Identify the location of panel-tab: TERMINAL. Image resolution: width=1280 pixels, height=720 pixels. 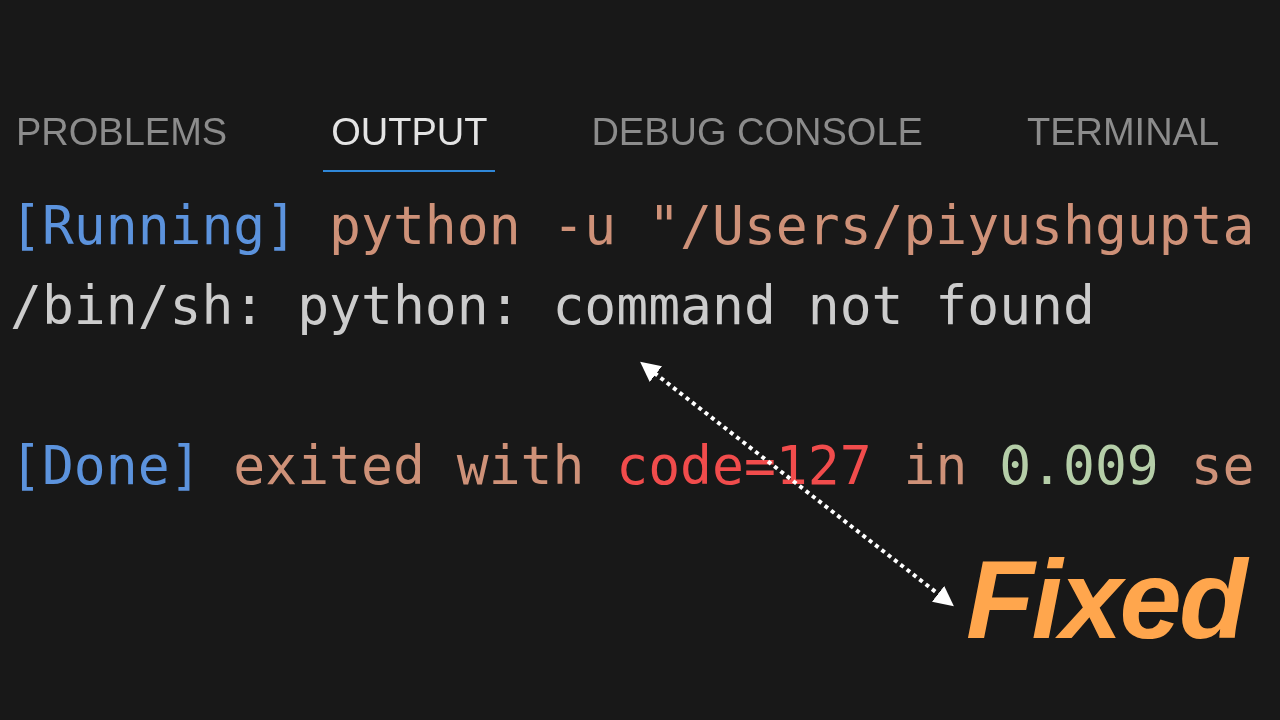
(1123, 140).